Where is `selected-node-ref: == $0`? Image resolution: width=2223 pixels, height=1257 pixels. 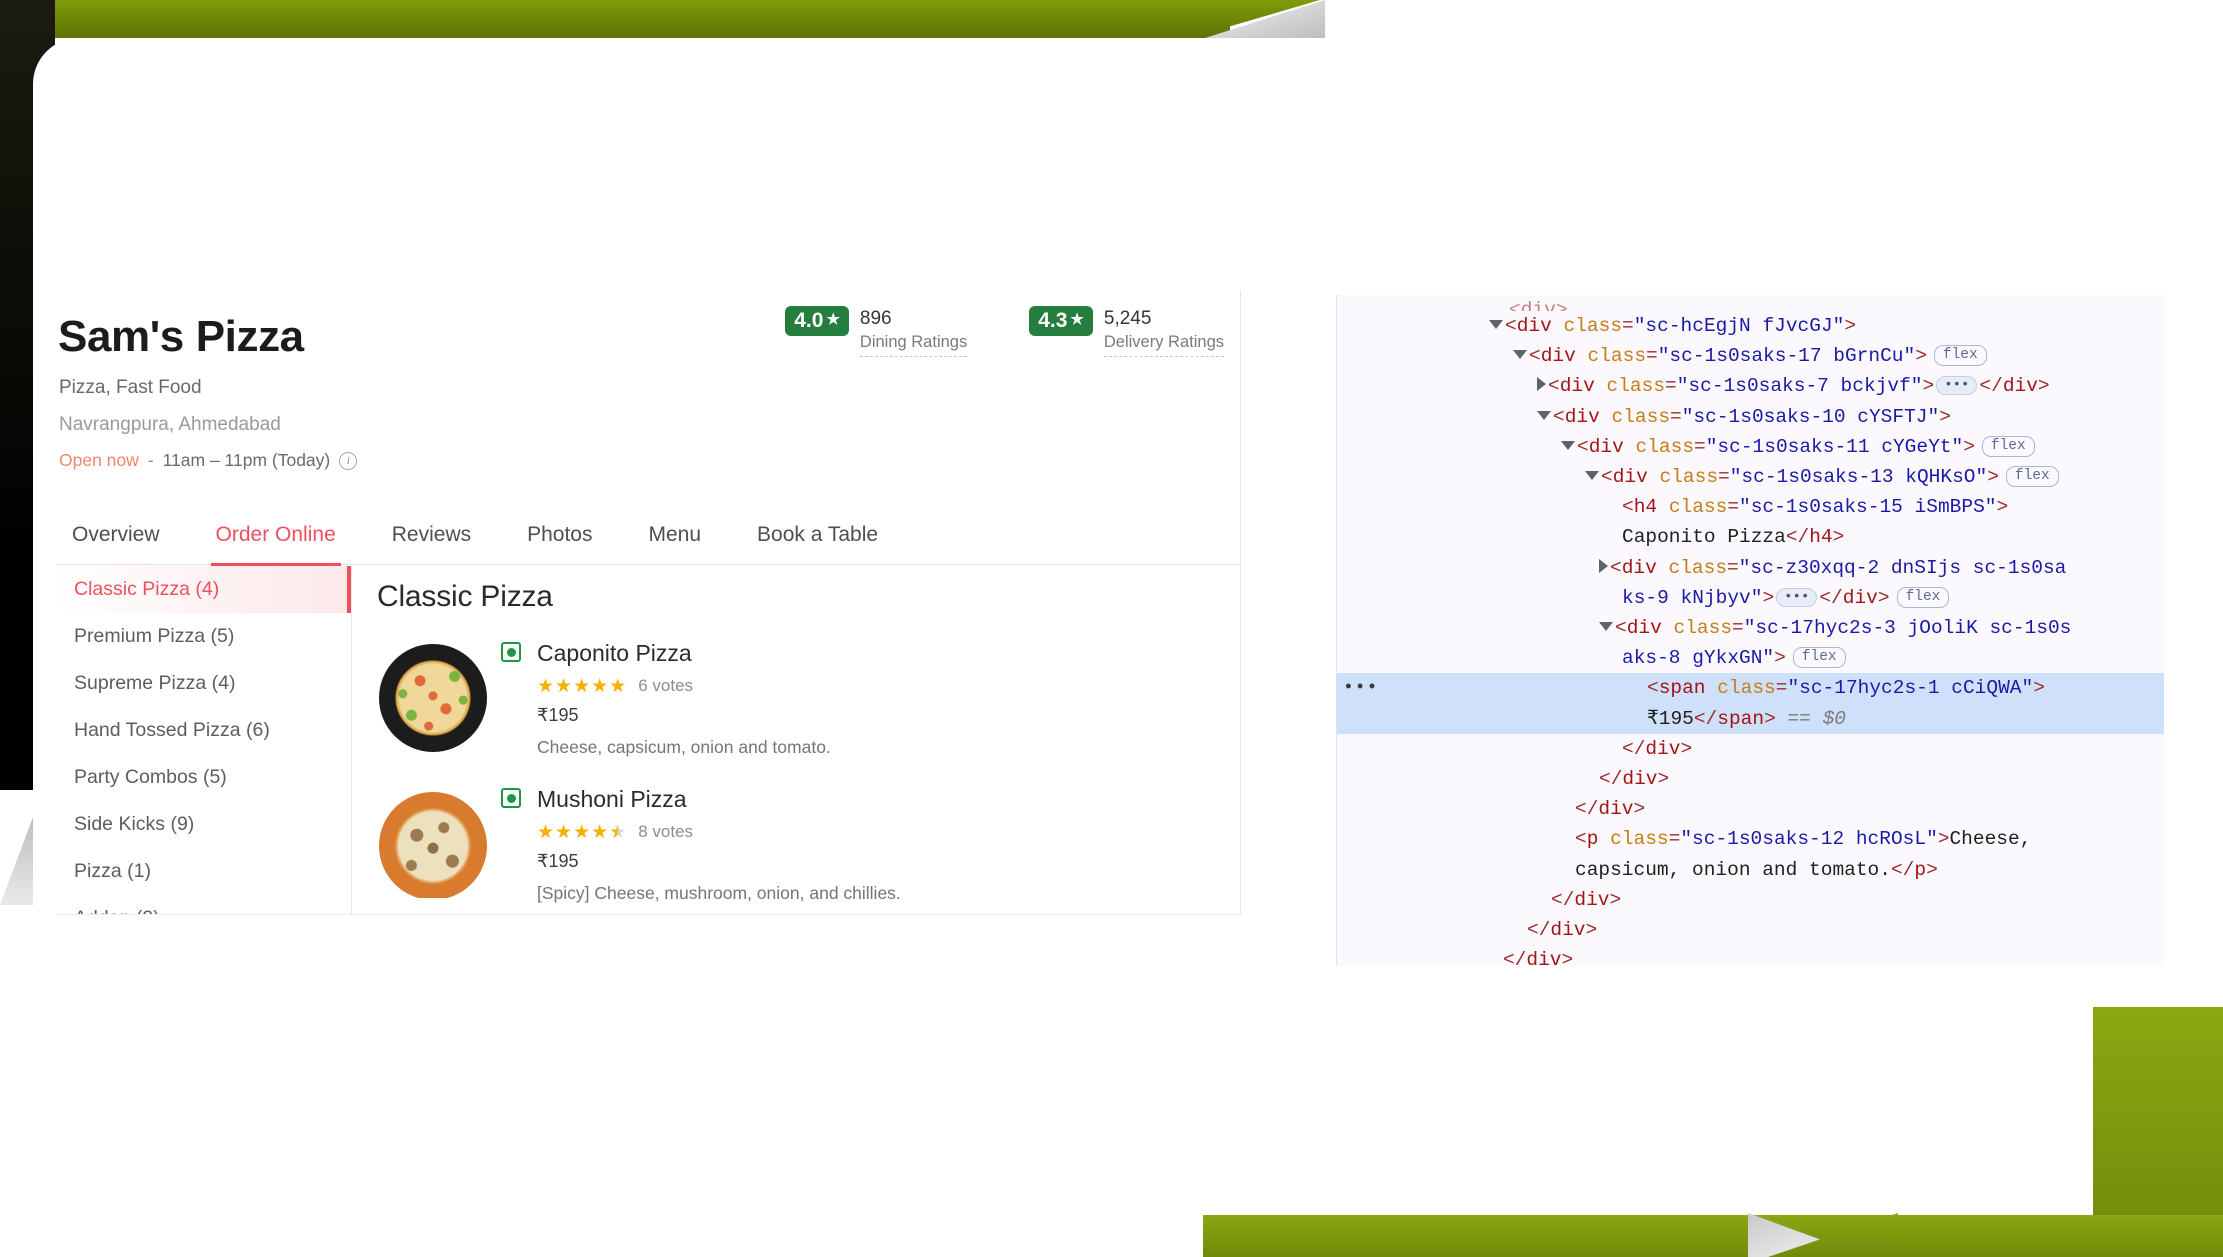
selected-node-ref: == $0 is located at coordinates (1816, 718).